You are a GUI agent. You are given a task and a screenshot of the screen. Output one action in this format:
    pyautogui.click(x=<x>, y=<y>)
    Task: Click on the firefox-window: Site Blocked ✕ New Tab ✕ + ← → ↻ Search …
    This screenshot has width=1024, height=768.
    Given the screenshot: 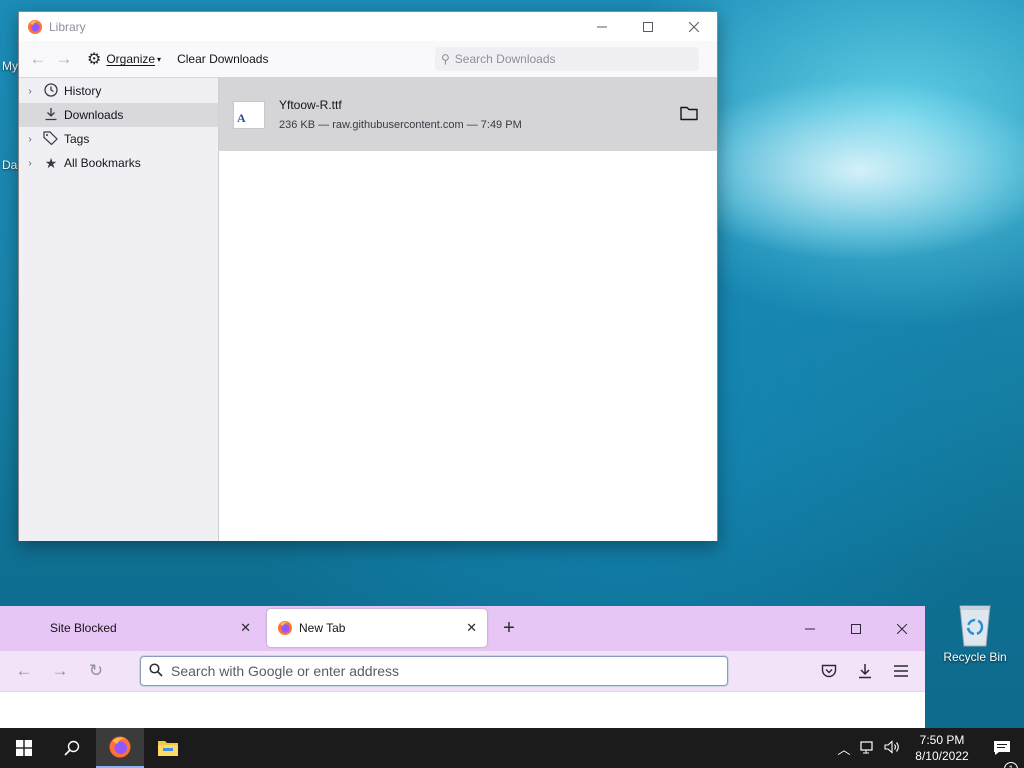 What is the action you would take?
    pyautogui.click(x=462, y=667)
    